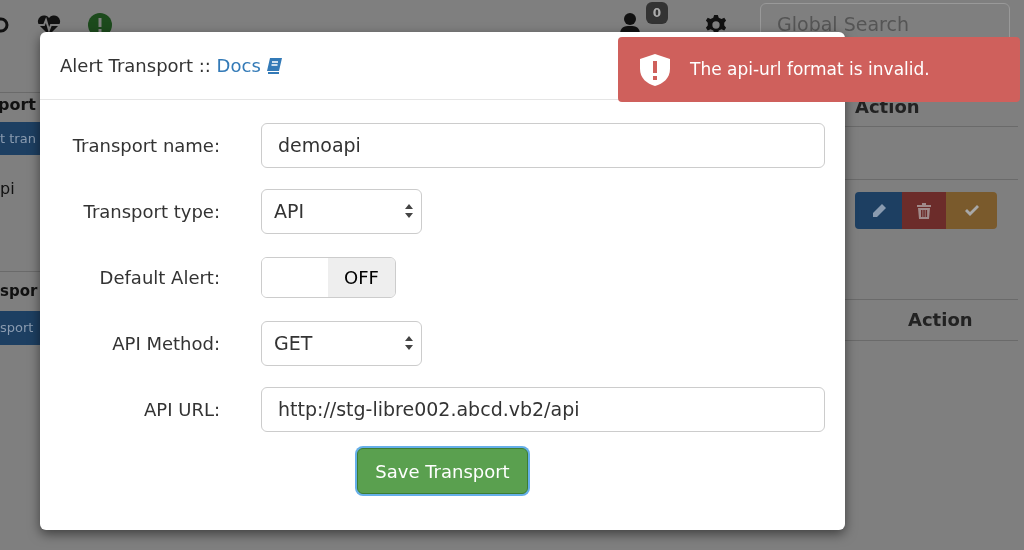 This screenshot has height=550, width=1024. Describe the element at coordinates (971, 210) in the screenshot. I see `check-icon` at that location.